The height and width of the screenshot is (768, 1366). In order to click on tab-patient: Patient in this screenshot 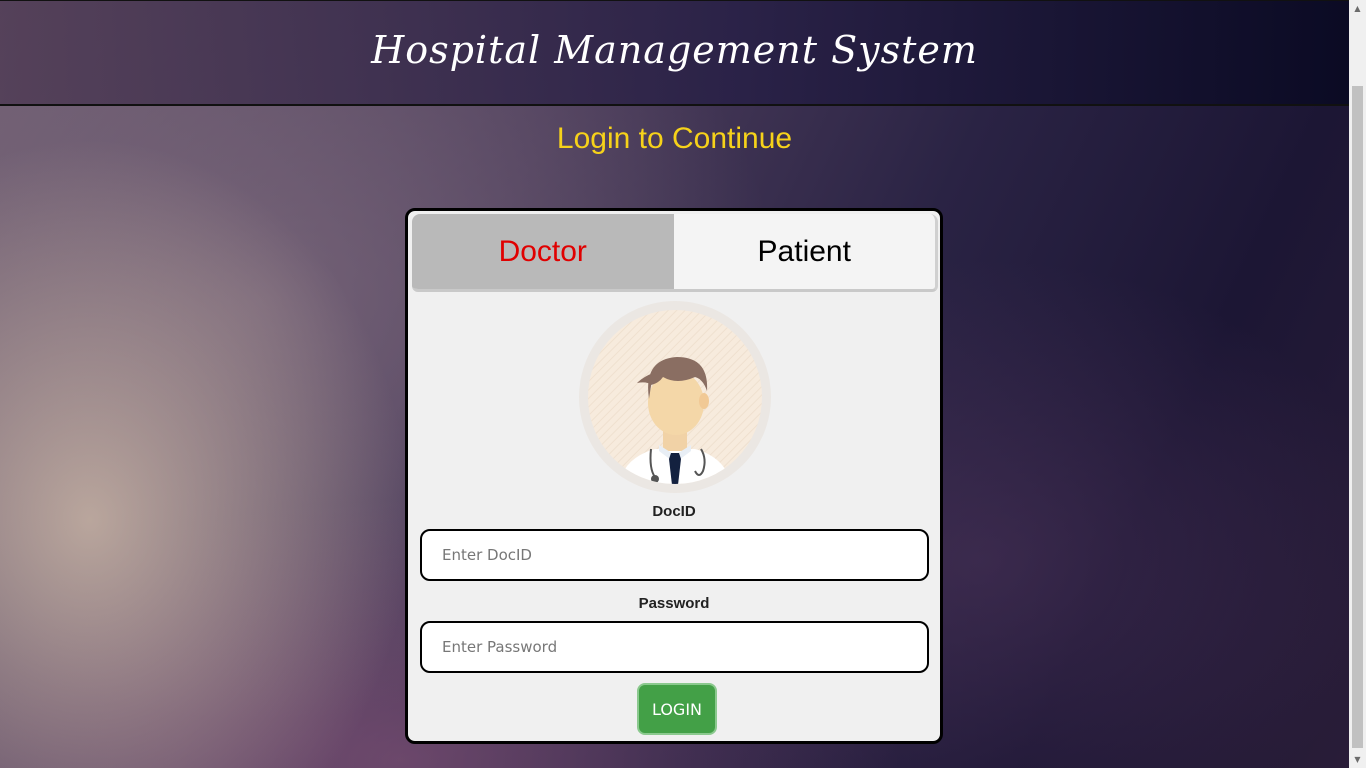, I will do `click(804, 251)`.